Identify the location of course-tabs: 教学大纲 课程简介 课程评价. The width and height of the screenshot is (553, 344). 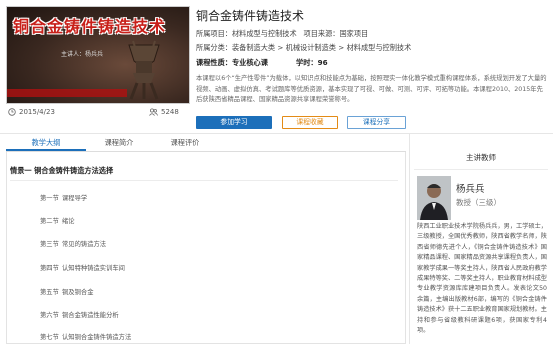
(206, 143).